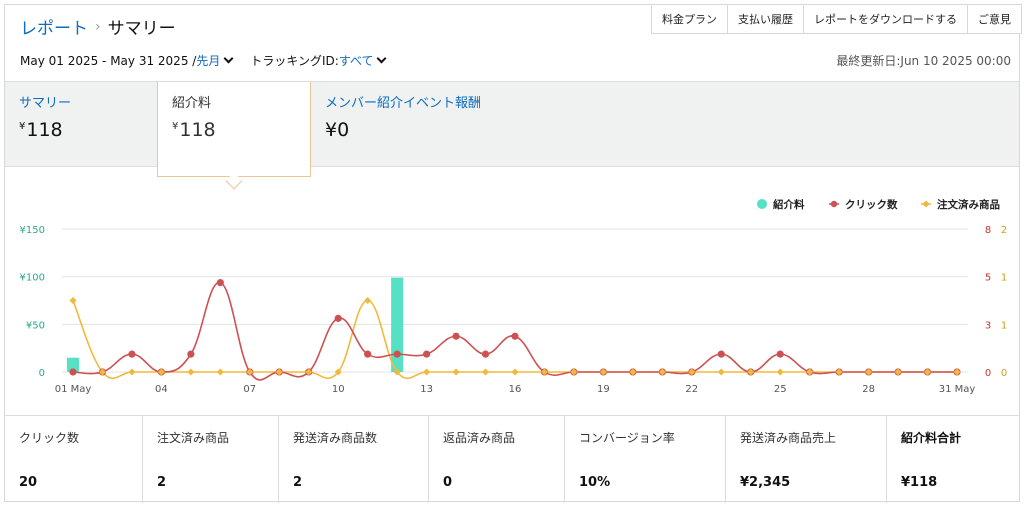 The width and height of the screenshot is (1024, 506). What do you see at coordinates (806, 459) in the screenshot?
I see `stat-shipped-sales: 発送済み商品売上 ¥2,345` at bounding box center [806, 459].